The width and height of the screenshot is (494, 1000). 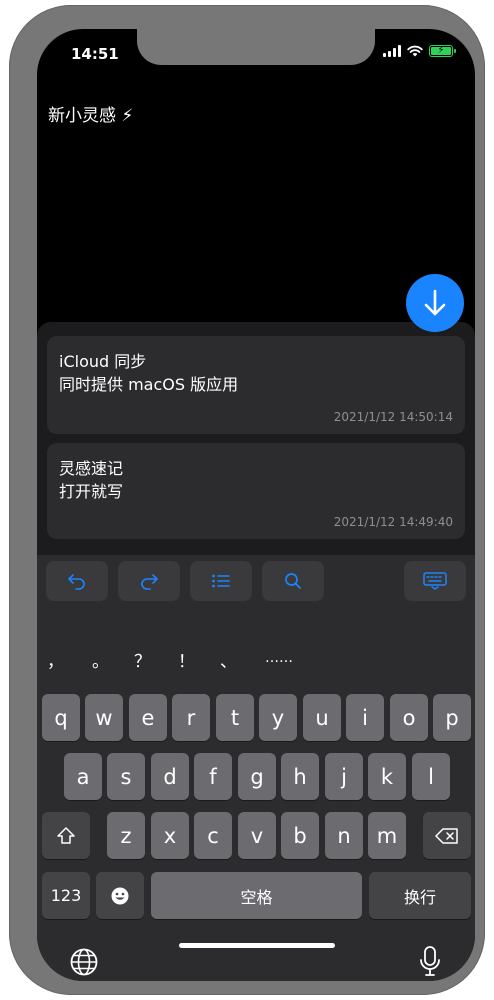 I want to click on wifi-icon, so click(x=415, y=51).